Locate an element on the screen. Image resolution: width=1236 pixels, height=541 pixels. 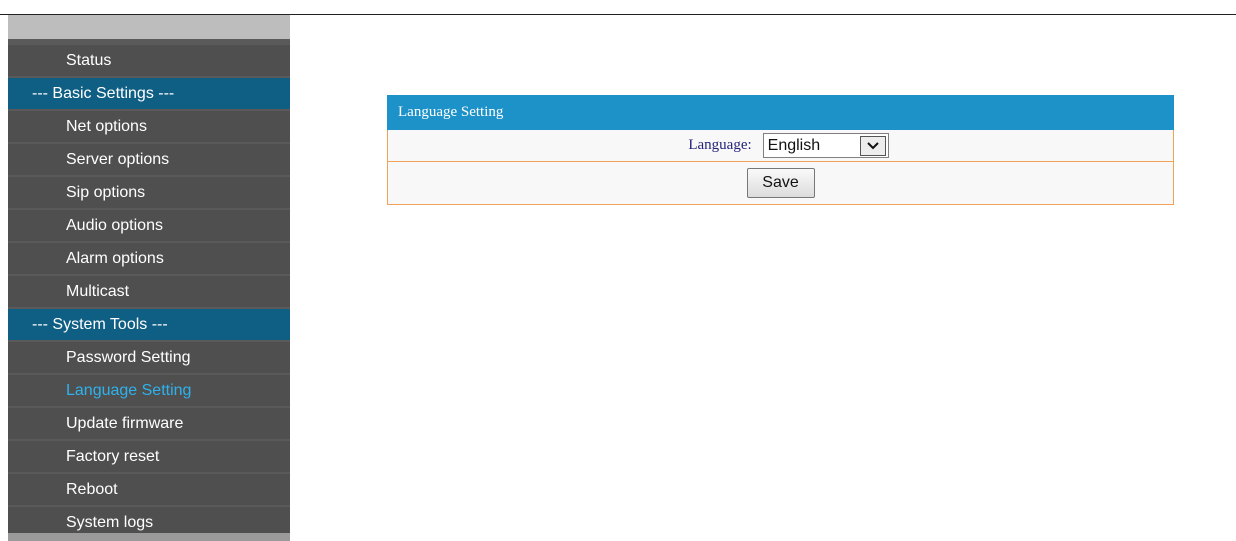
sidebar-item-language-setting: Language Setting is located at coordinates (149, 390).